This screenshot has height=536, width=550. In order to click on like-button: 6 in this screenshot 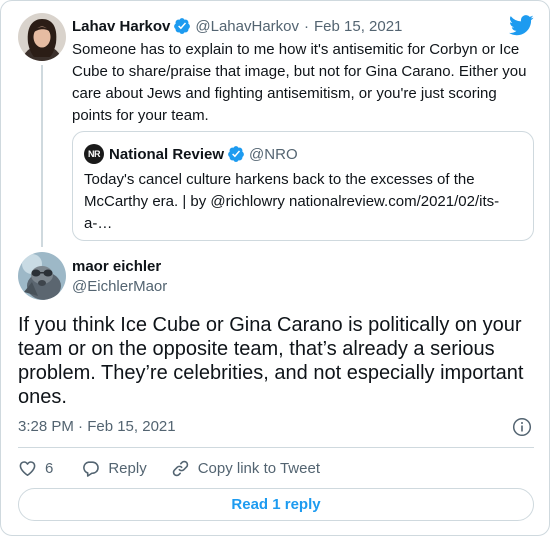, I will do `click(35, 468)`.